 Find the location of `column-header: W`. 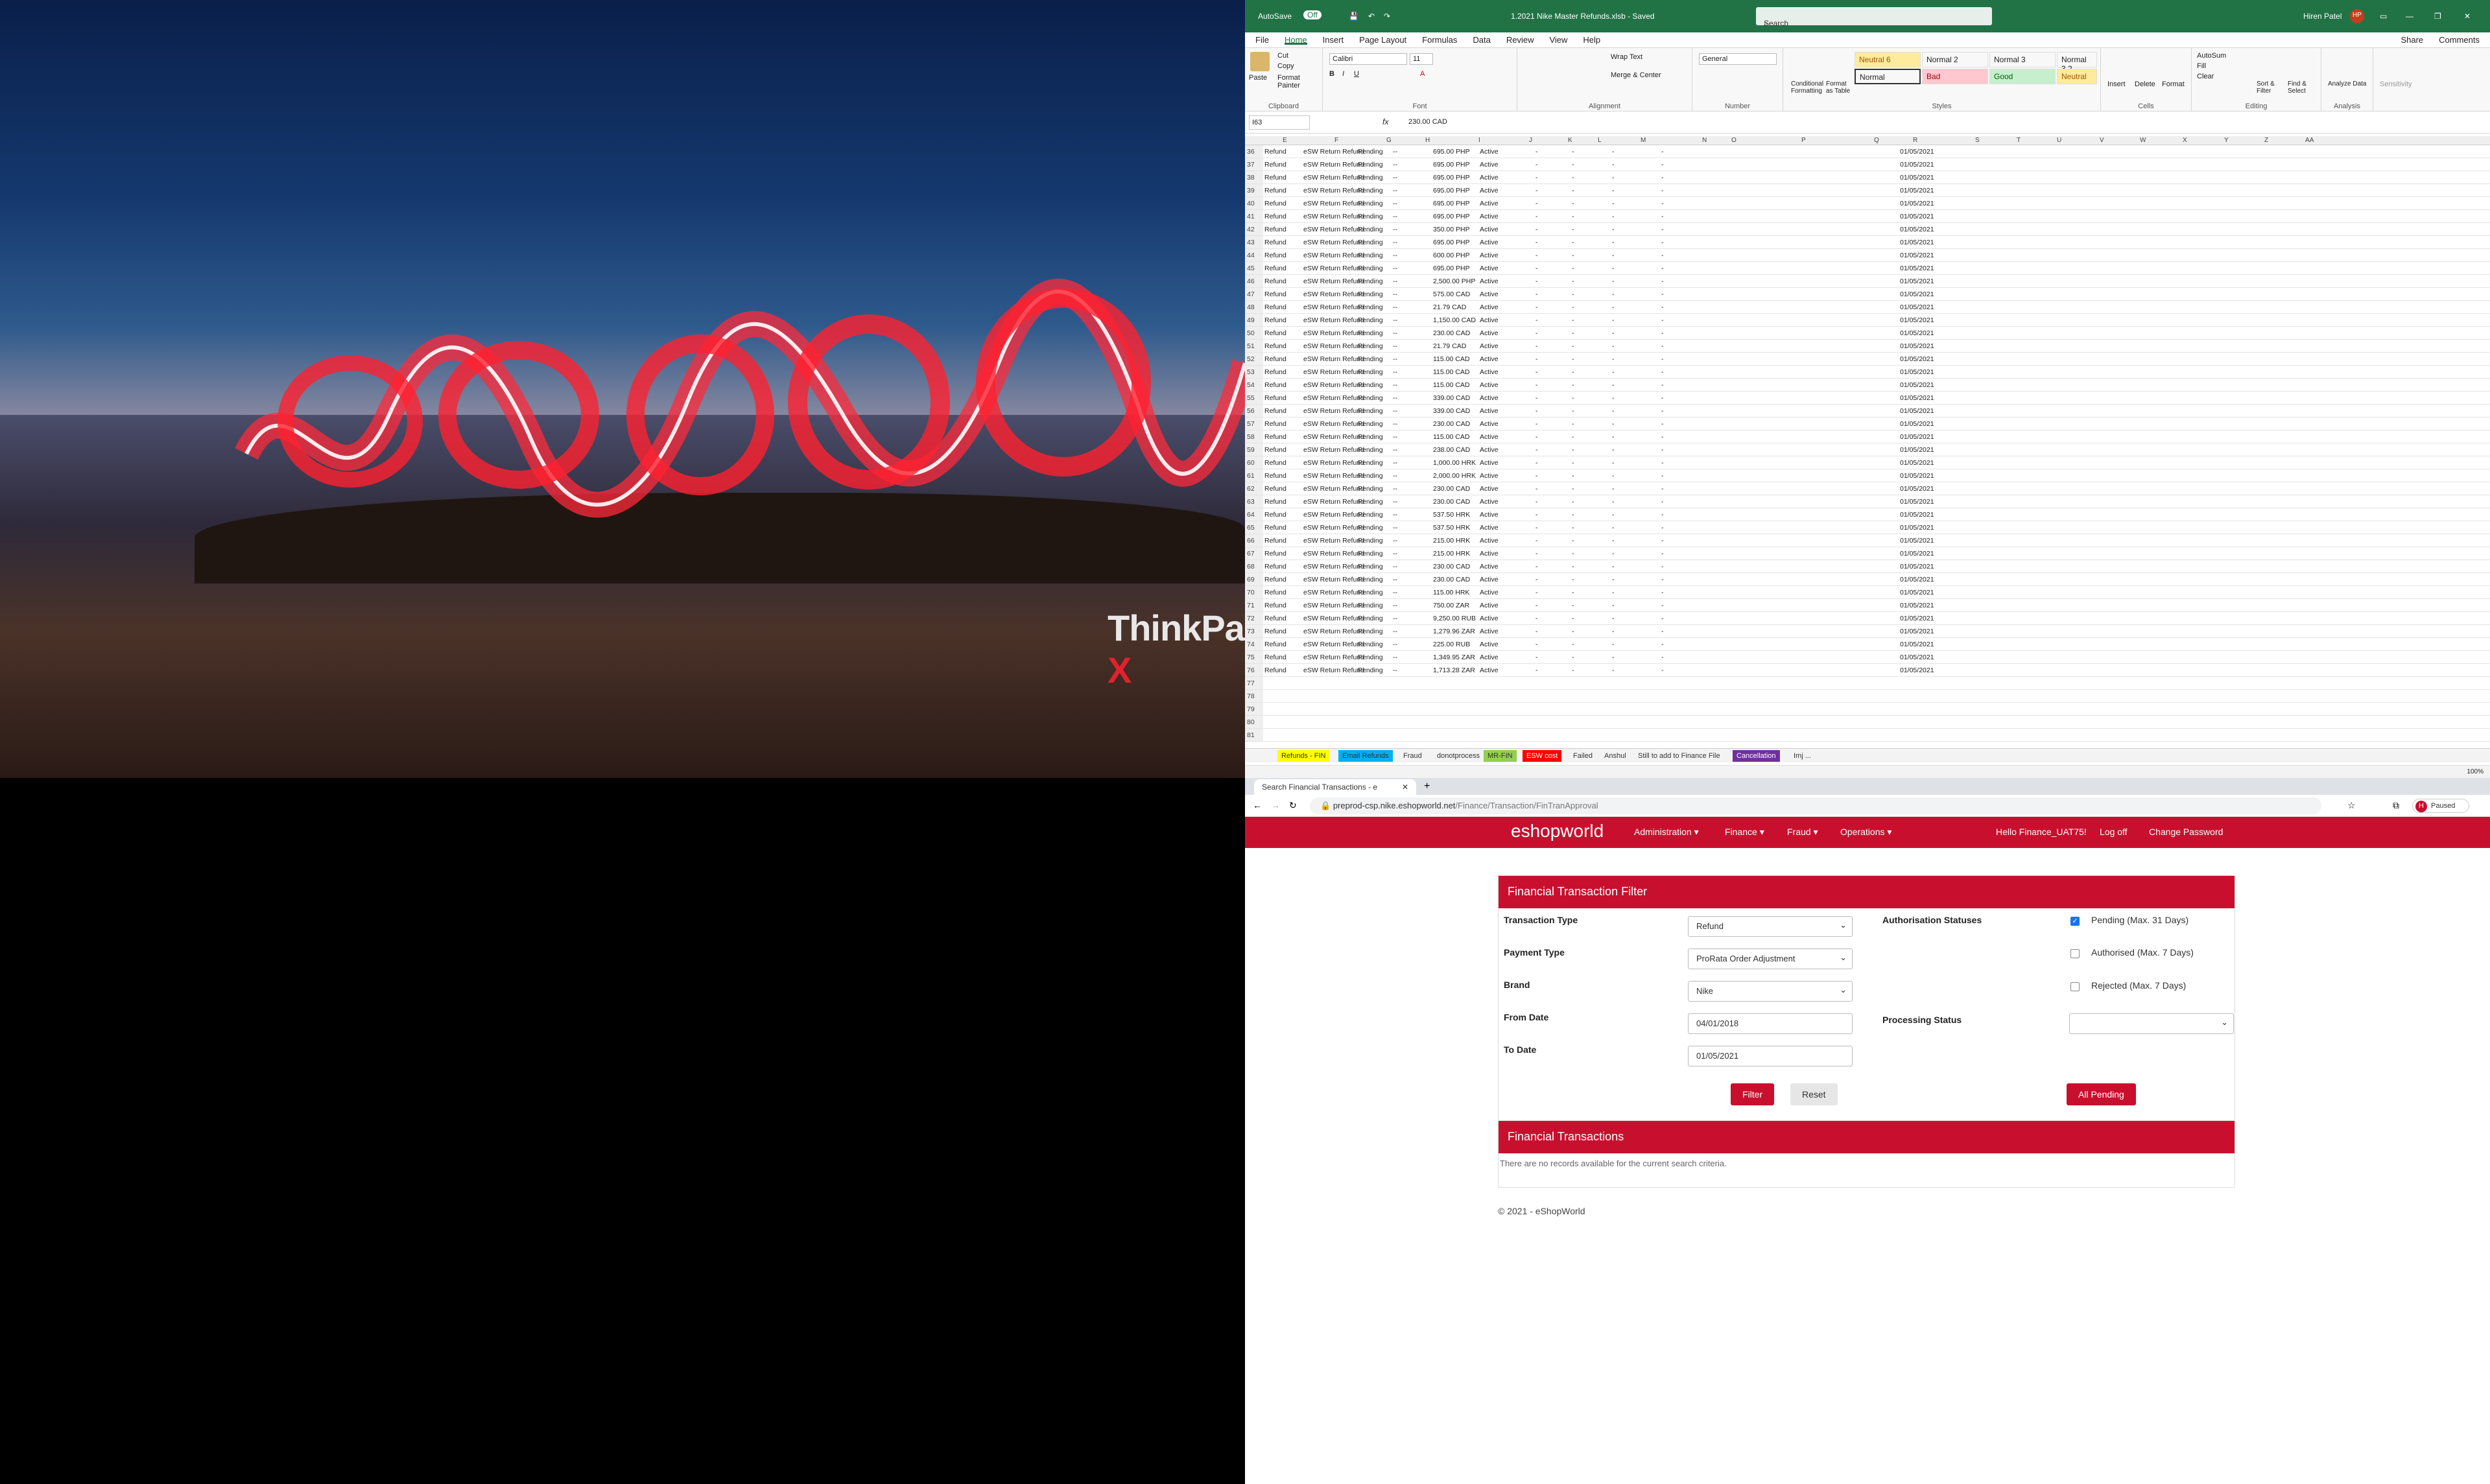

column-header: W is located at coordinates (2143, 140).